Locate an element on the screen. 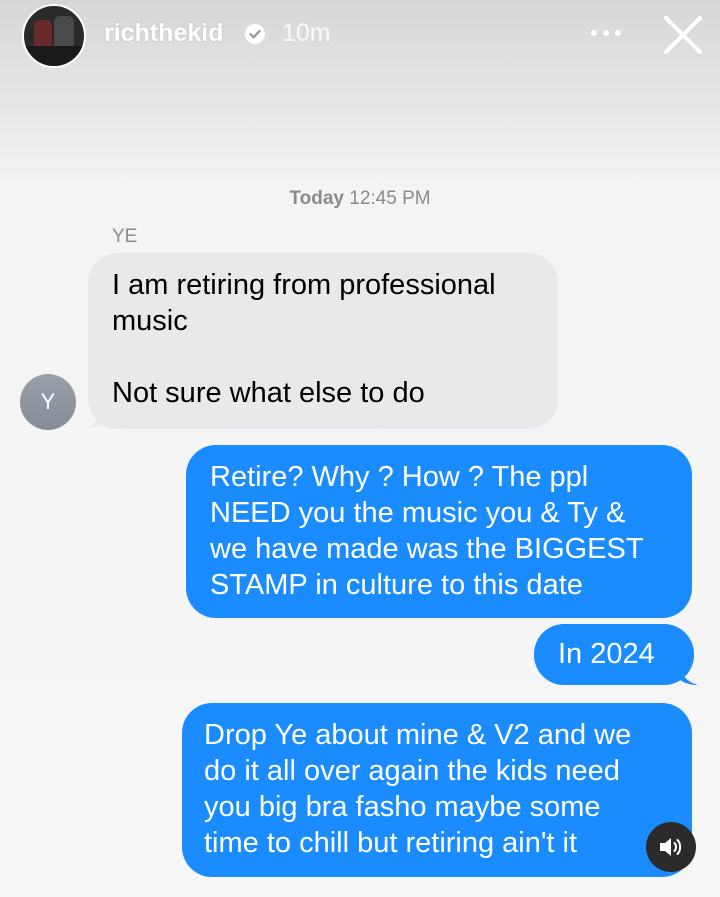 The image size is (720, 897). speaker-icon is located at coordinates (671, 847).